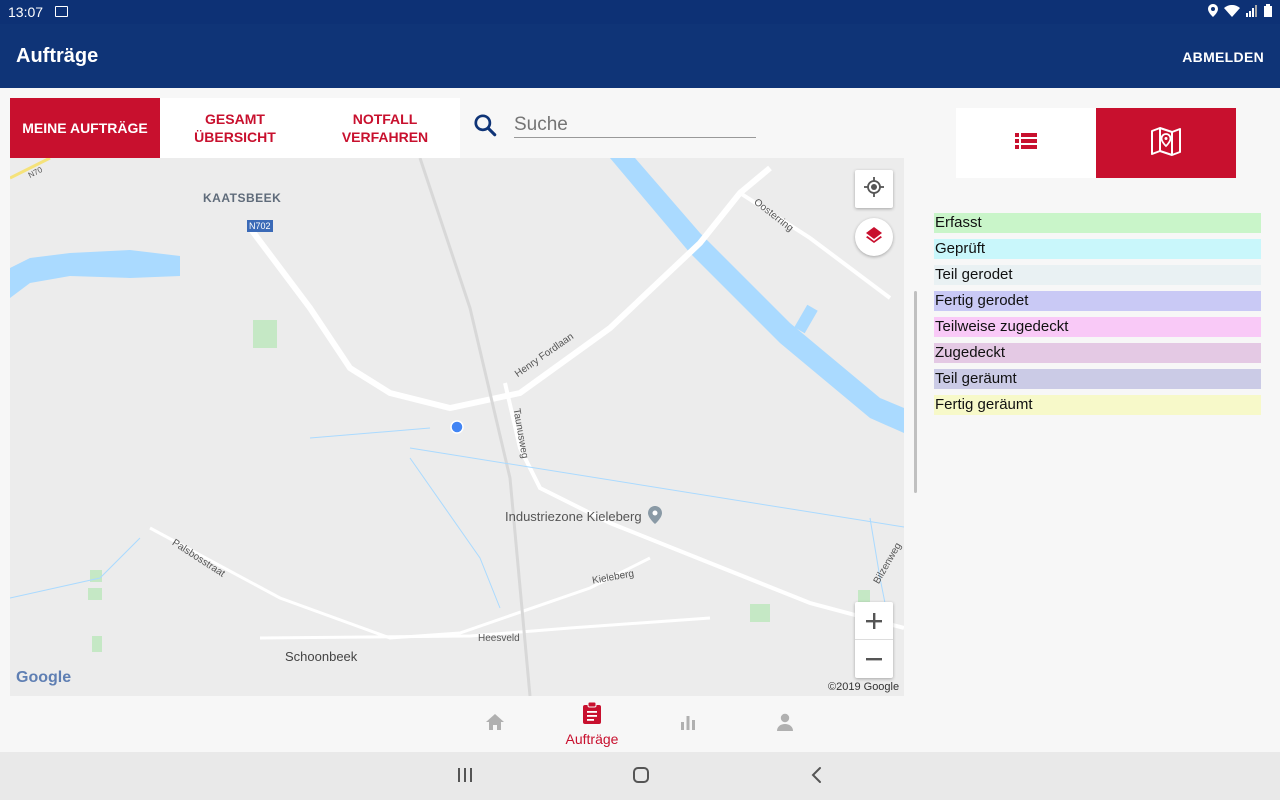 This screenshot has width=1280, height=800. Describe the element at coordinates (465, 775) in the screenshot. I see `recent-apps-icon` at that location.